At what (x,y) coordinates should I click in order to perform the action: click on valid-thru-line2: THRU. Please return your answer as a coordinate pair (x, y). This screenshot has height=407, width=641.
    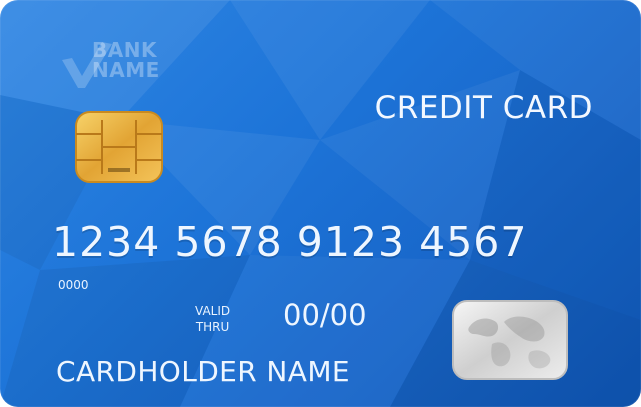
    Looking at the image, I should click on (212, 327).